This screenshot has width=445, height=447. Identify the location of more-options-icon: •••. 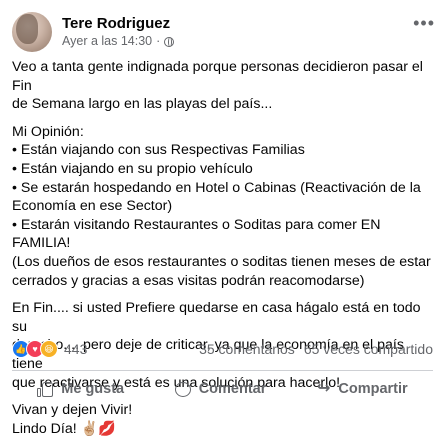
(424, 23).